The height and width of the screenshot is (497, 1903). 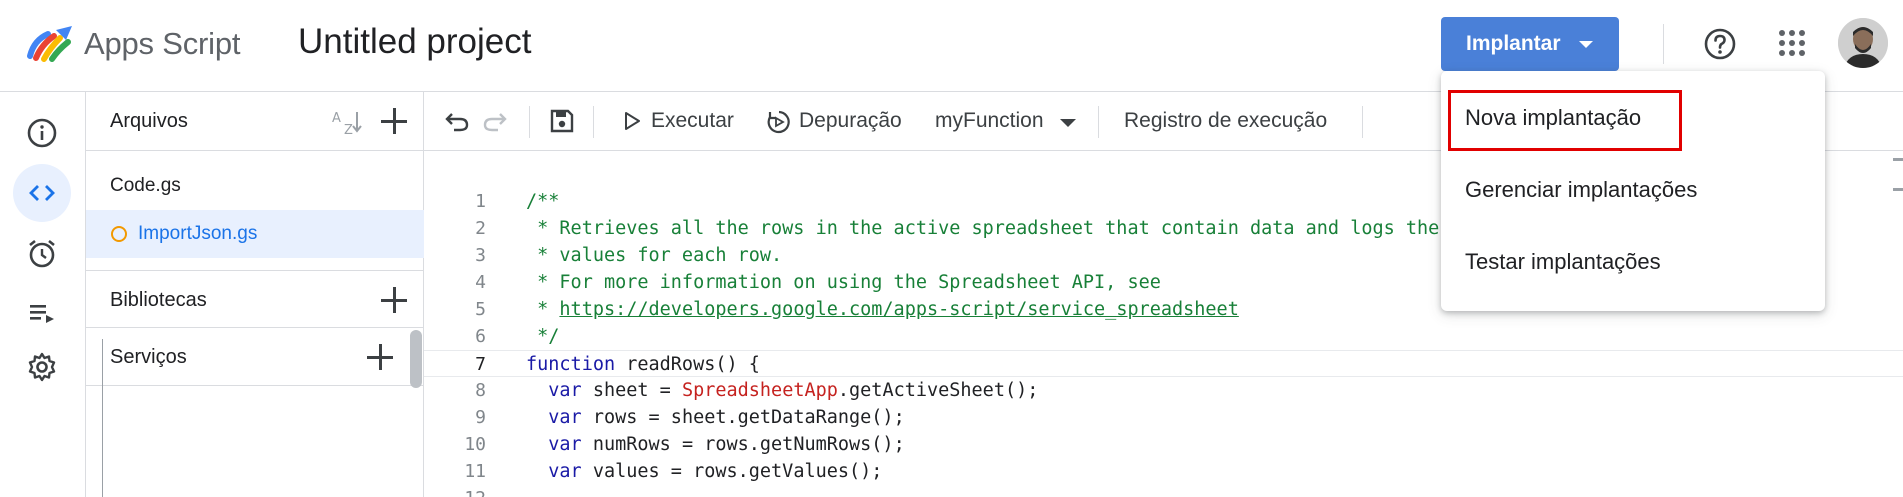 What do you see at coordinates (480, 201) in the screenshot?
I see `line-number: 1` at bounding box center [480, 201].